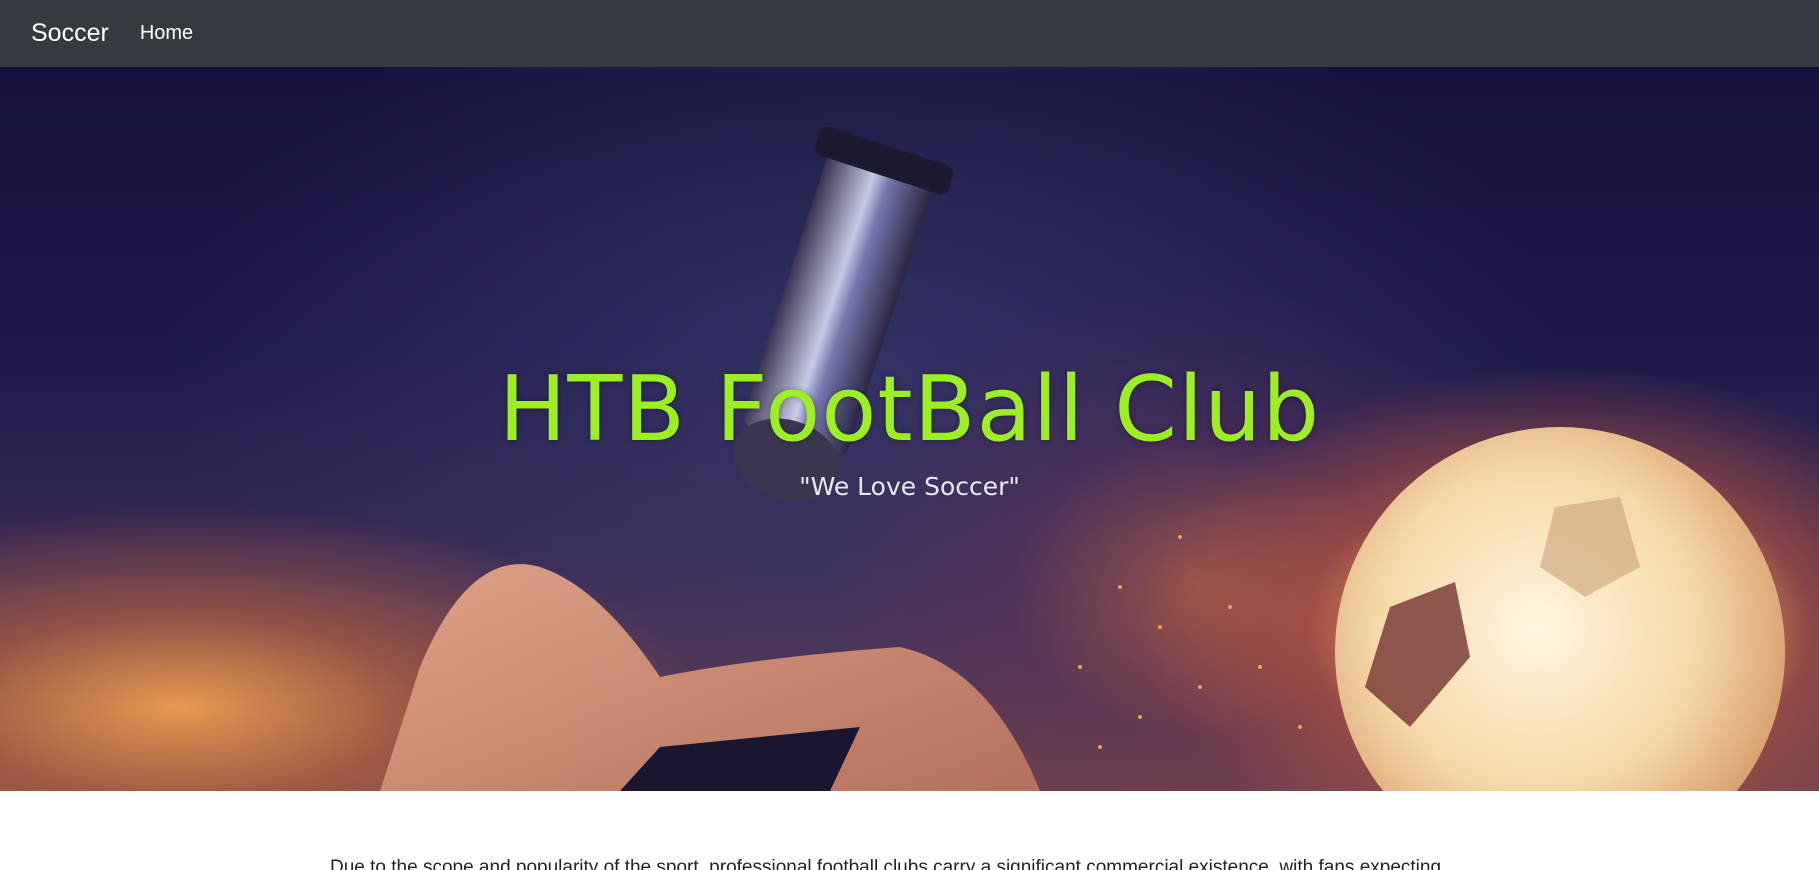  What do you see at coordinates (909, 486) in the screenshot?
I see `hero-tagline: "We Love Soccer"` at bounding box center [909, 486].